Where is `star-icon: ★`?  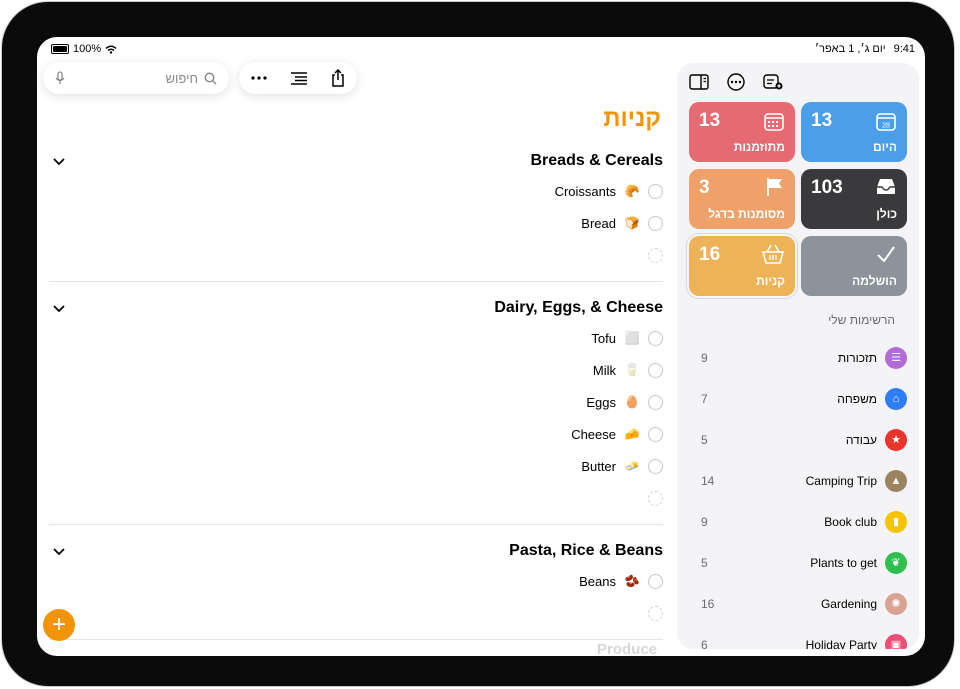 star-icon: ★ is located at coordinates (896, 439).